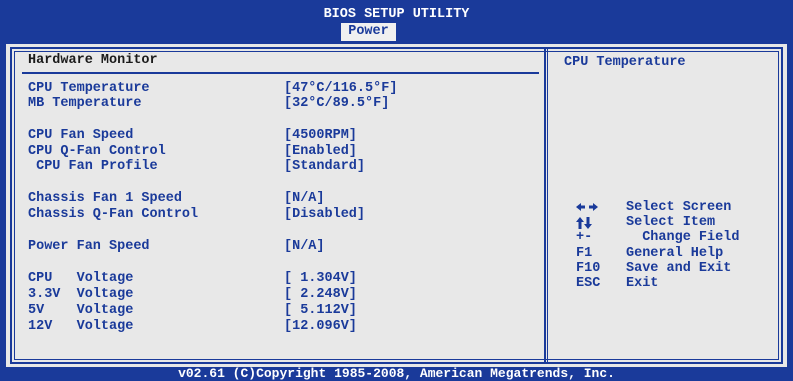 Image resolution: width=793 pixels, height=381 pixels. I want to click on key-desc: Select Item, so click(671, 223).